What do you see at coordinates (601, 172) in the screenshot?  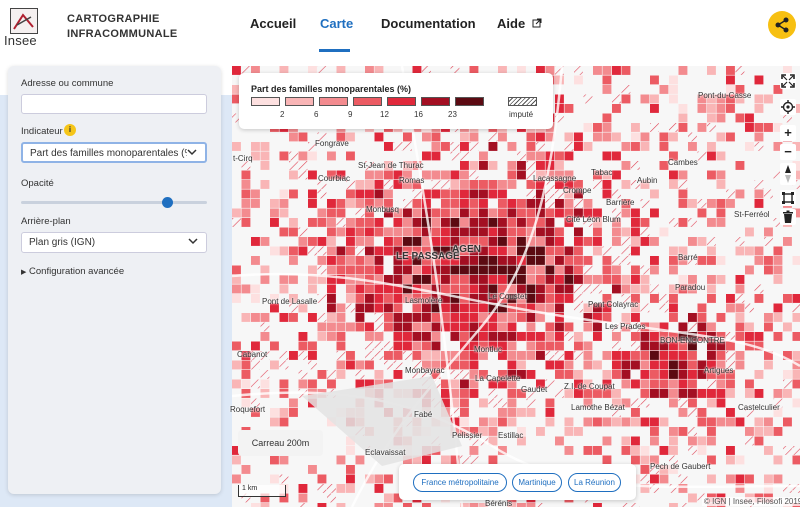 I see `map-place-label: Tabac` at bounding box center [601, 172].